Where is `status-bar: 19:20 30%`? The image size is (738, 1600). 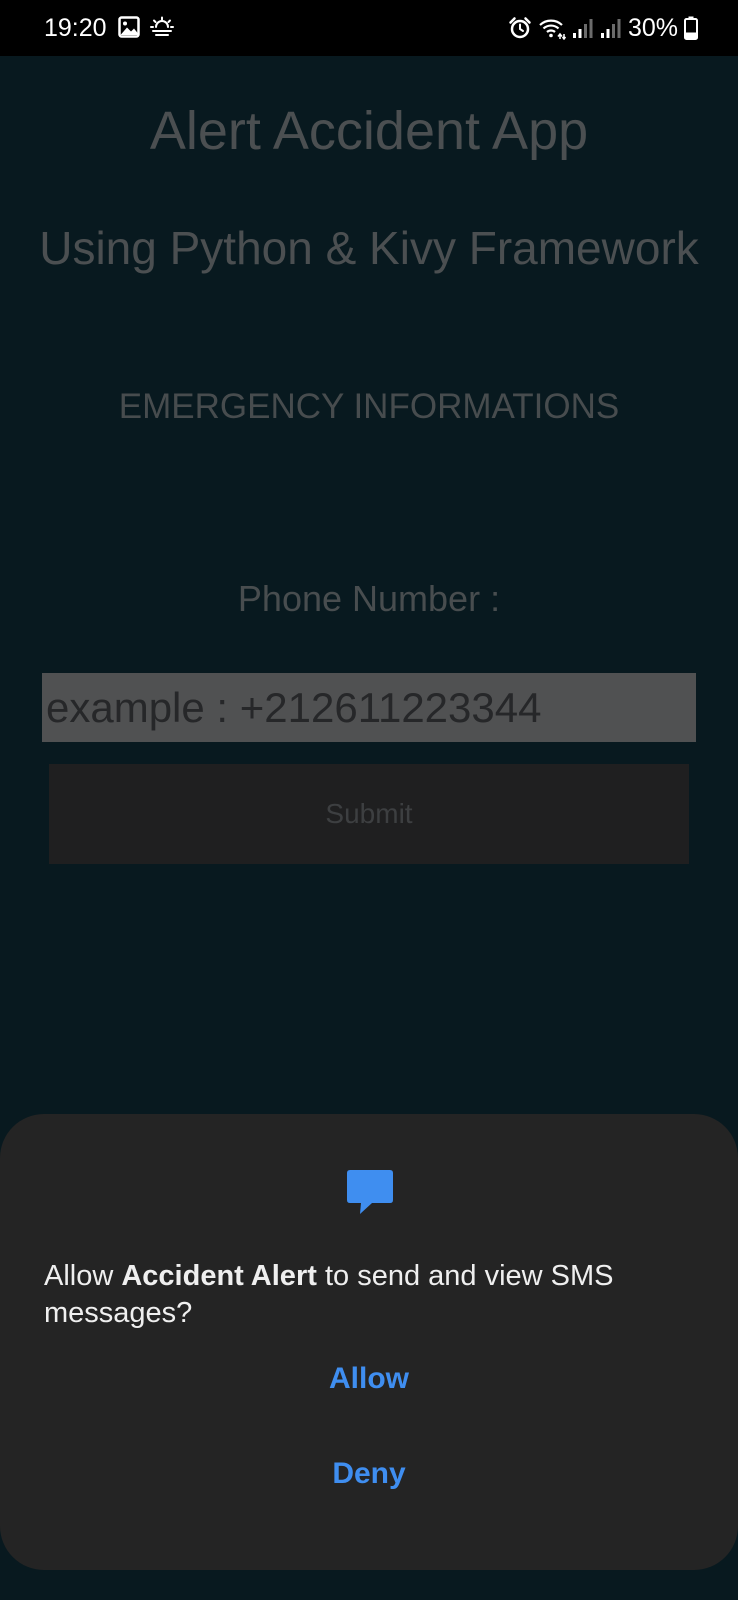
status-bar: 19:20 30% is located at coordinates (369, 28).